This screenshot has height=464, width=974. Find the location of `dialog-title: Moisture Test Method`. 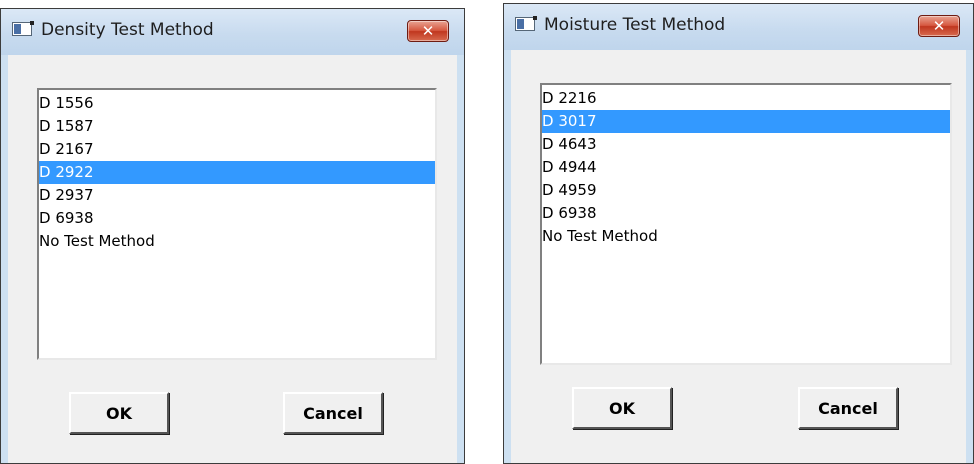

dialog-title: Moisture Test Method is located at coordinates (635, 25).